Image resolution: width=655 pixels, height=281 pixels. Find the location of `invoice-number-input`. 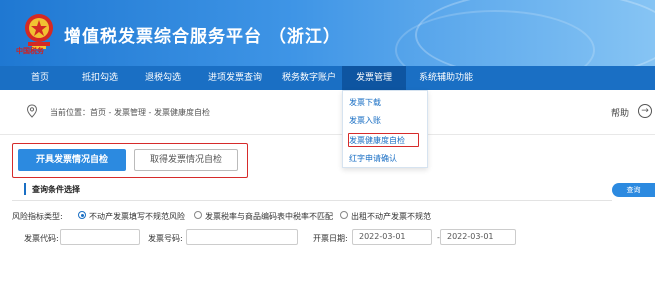

invoice-number-input is located at coordinates (242, 237).